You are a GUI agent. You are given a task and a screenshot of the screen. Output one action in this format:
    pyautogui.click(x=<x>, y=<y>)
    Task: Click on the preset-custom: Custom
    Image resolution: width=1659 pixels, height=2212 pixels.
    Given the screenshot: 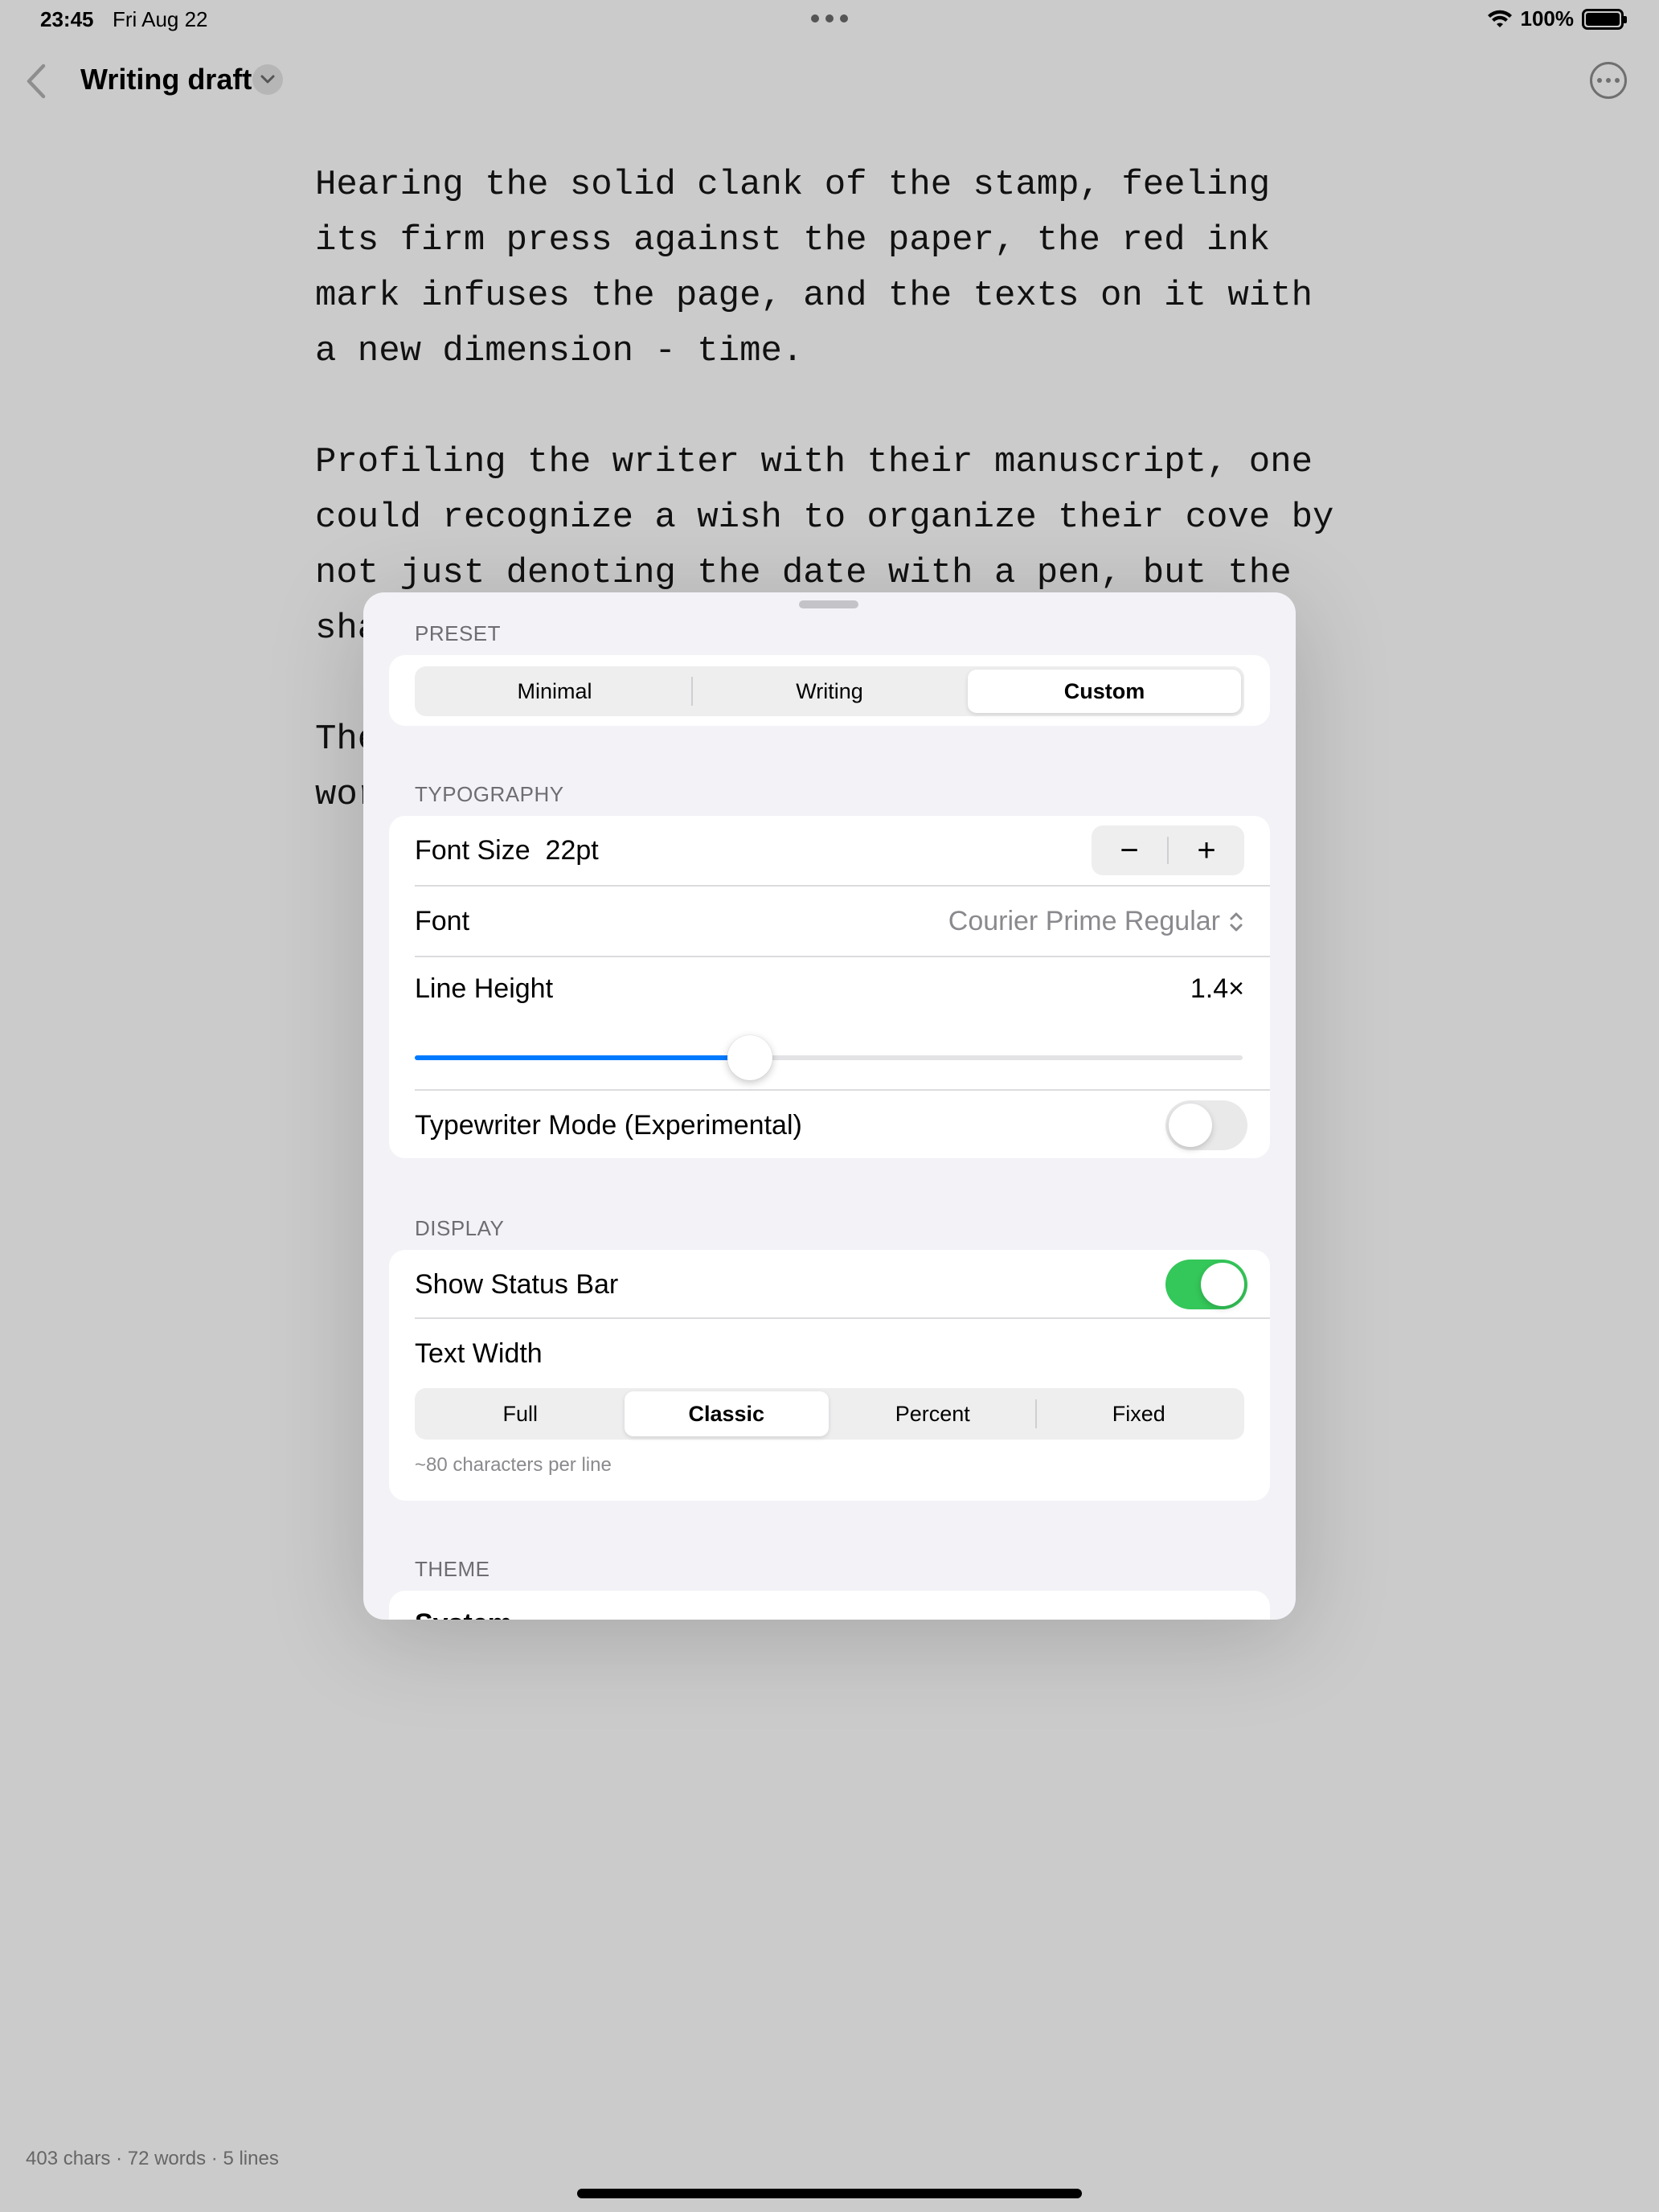 What is the action you would take?
    pyautogui.click(x=1104, y=691)
    